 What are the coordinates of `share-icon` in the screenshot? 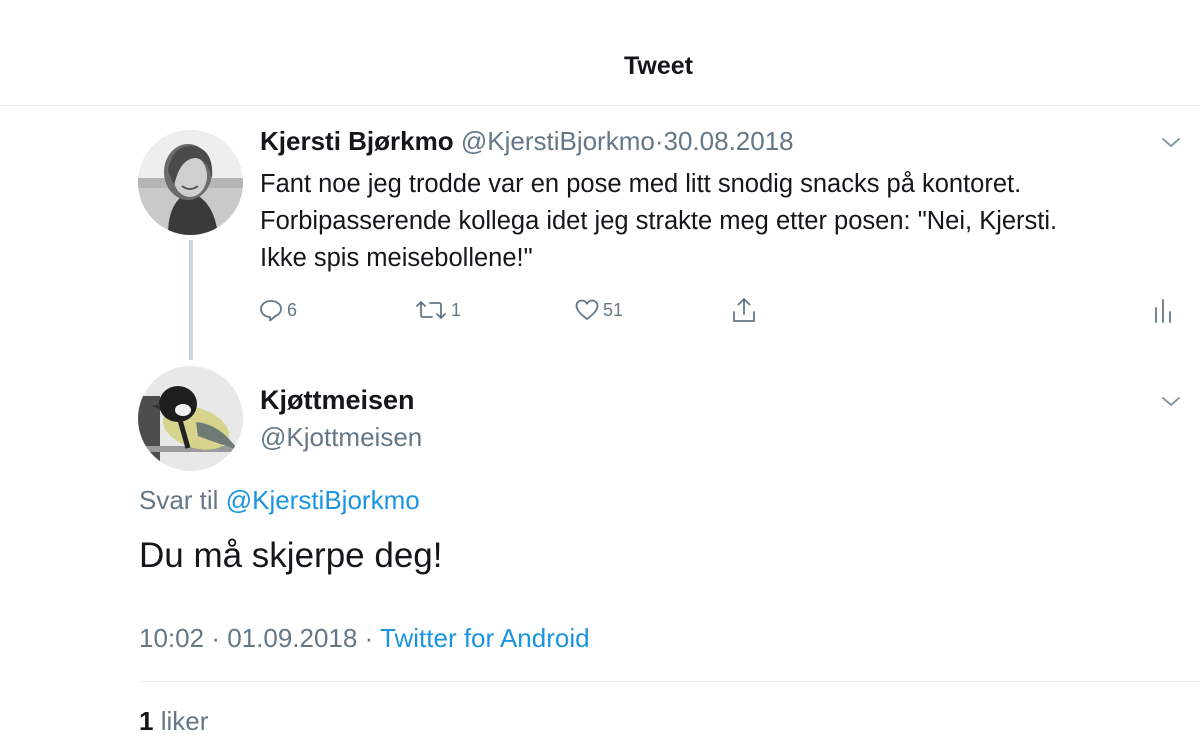 It's located at (744, 310).